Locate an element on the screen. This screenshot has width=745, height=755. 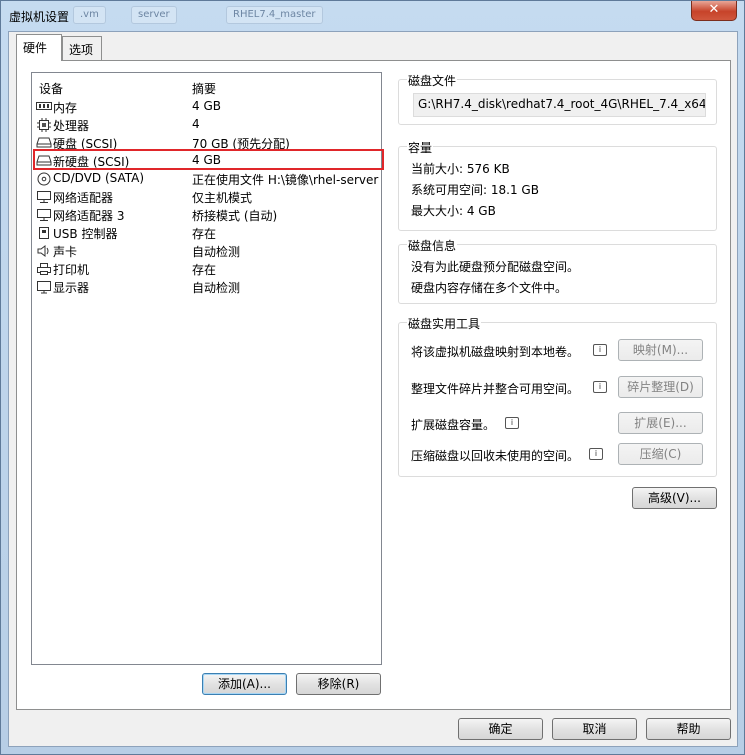
device-name: 内存 is located at coordinates (65, 108).